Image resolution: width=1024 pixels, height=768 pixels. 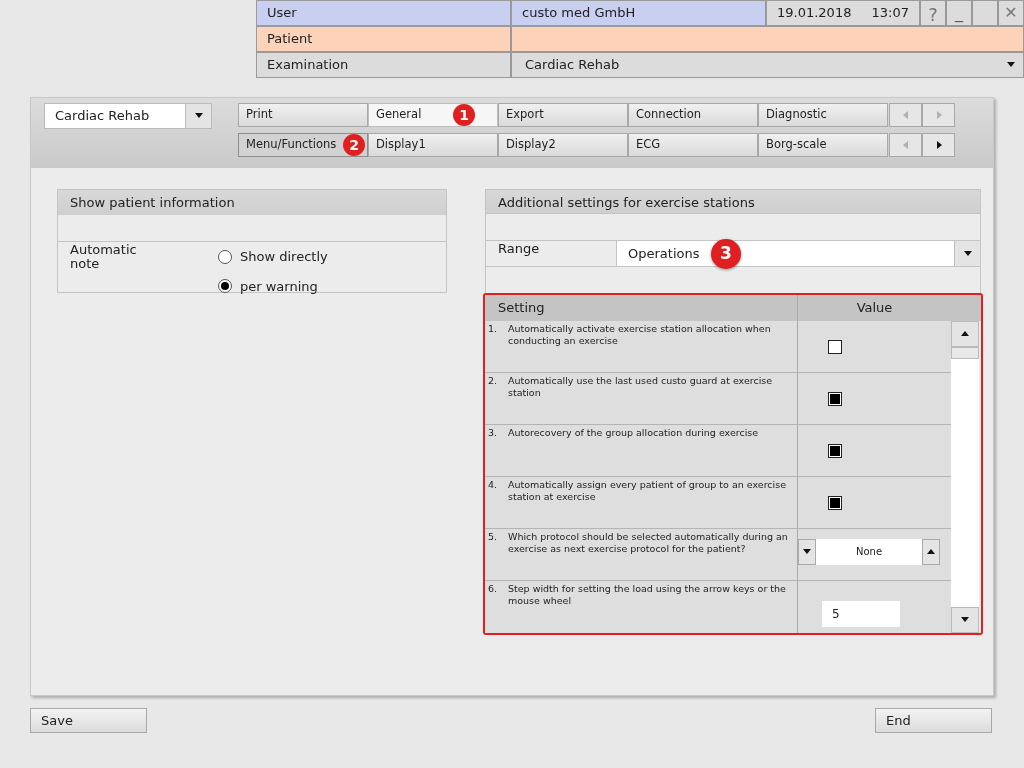 What do you see at coordinates (493, 537) in the screenshot?
I see `row-number: 5.` at bounding box center [493, 537].